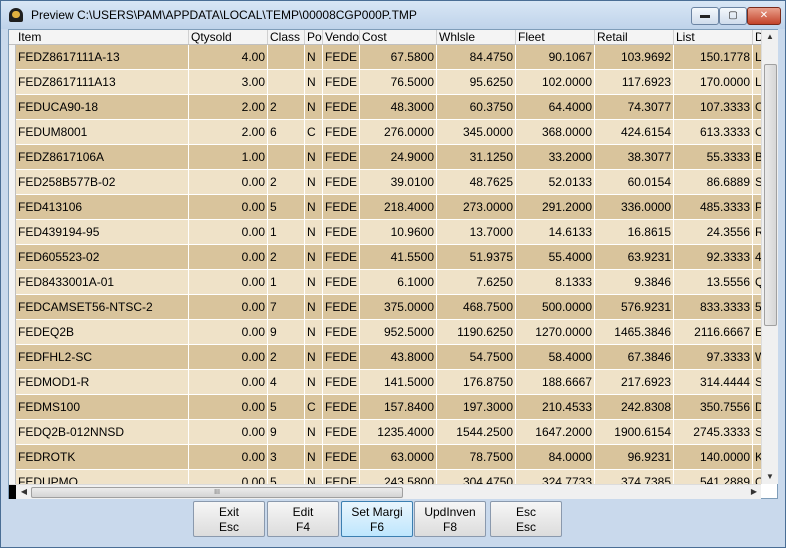 The height and width of the screenshot is (548, 786). Describe the element at coordinates (476, 132) in the screenshot. I see `table-cell: 345.0000` at that location.